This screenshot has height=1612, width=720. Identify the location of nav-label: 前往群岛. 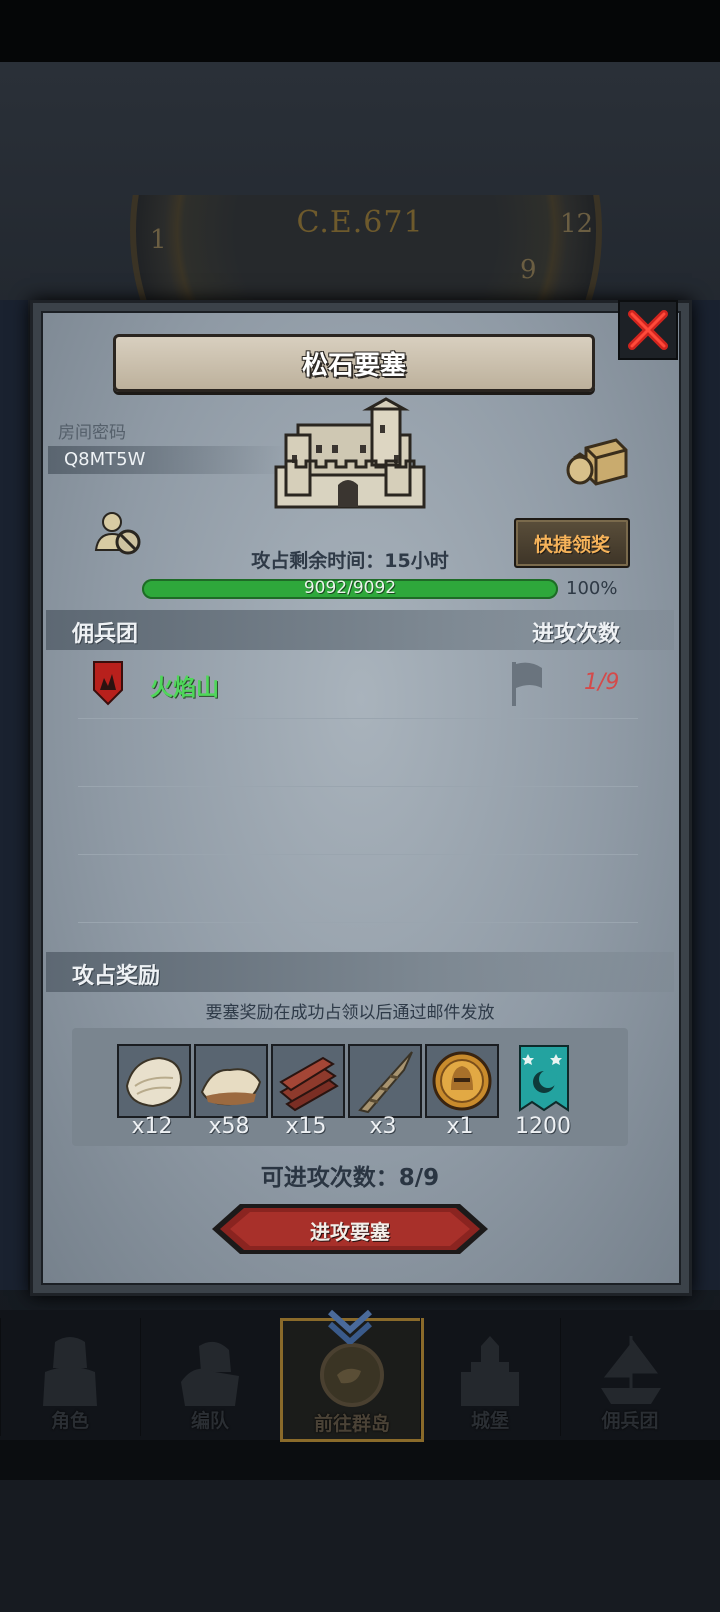
(351, 1424).